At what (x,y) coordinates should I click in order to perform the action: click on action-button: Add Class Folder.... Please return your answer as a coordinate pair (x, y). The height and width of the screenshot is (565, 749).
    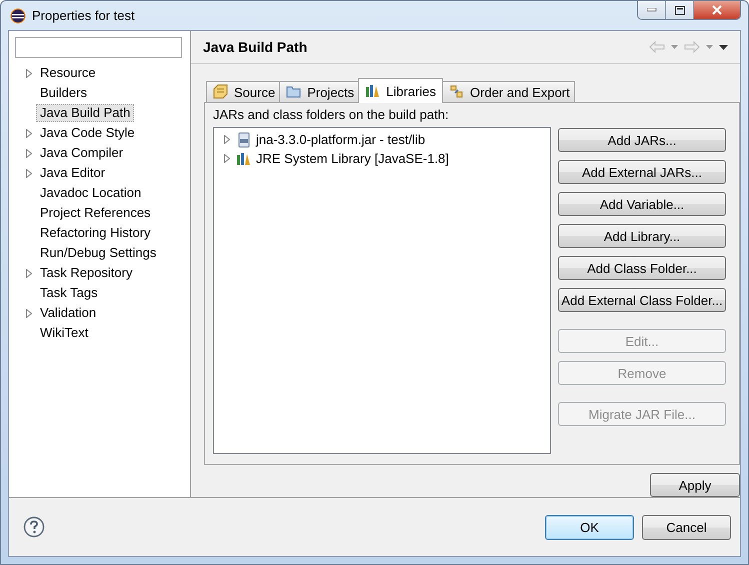
    Looking at the image, I should click on (642, 268).